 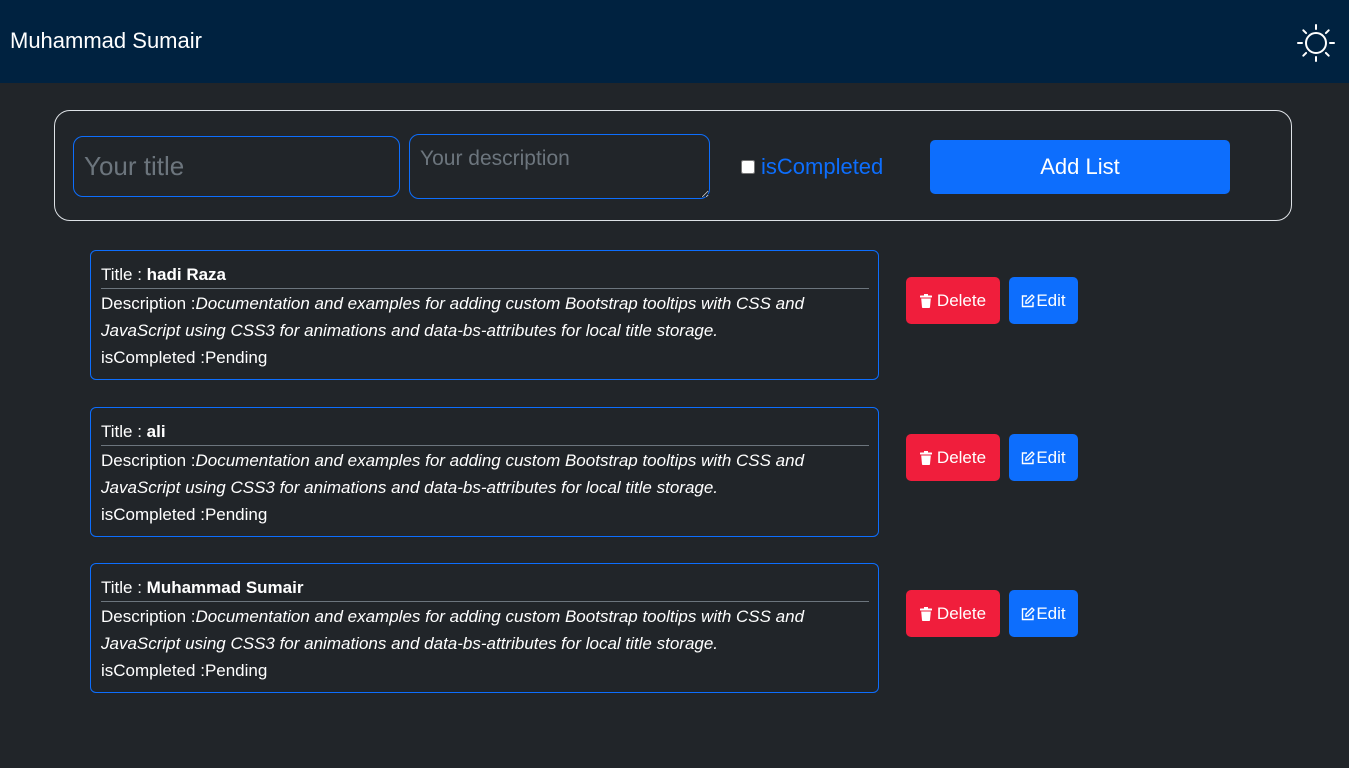 I want to click on task-title-row: Title : Muhammad Sumair, so click(x=485, y=589).